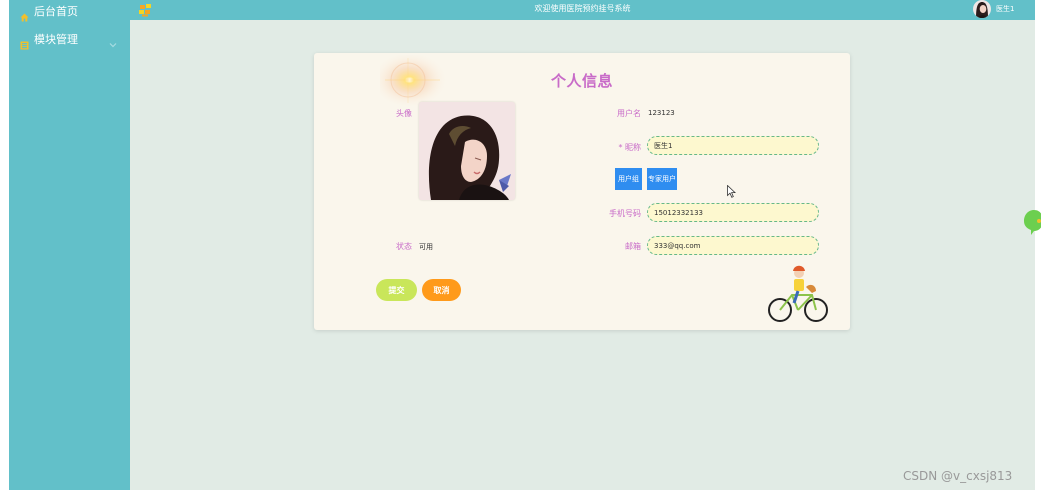 Image resolution: width=1041 pixels, height=494 pixels. Describe the element at coordinates (633, 246) in the screenshot. I see `email-label: 邮箱` at that location.